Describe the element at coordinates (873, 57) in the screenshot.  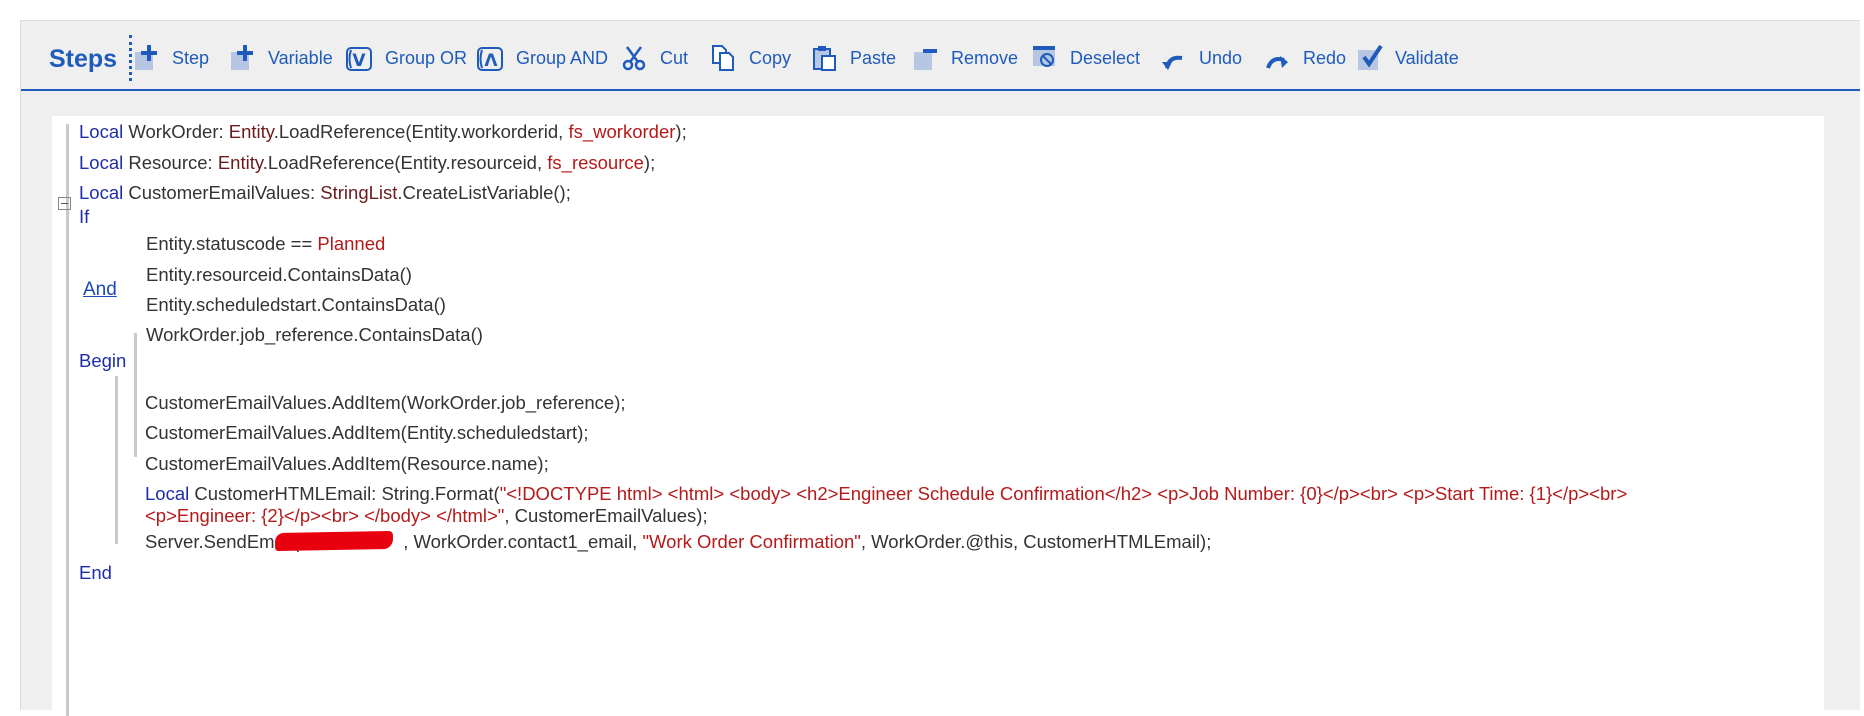
I see `paste-button-label: Paste` at that location.